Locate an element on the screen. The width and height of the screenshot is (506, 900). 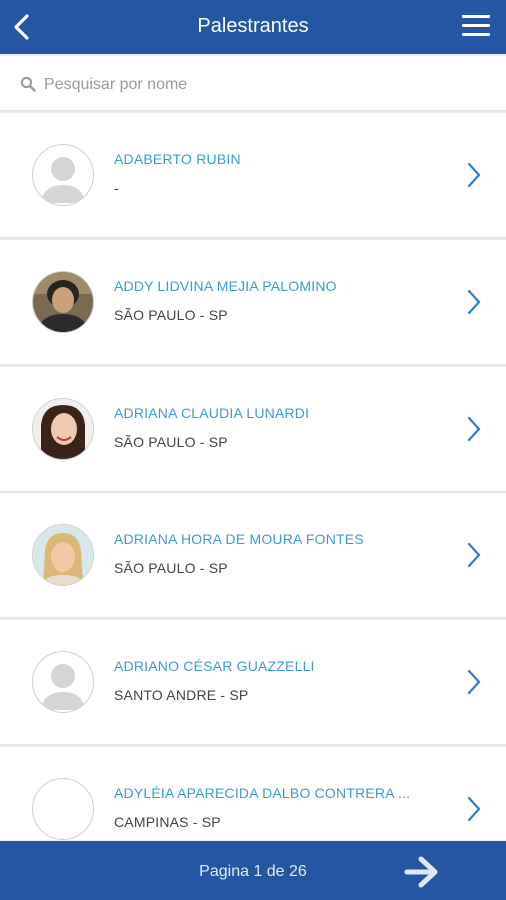
search-bar is located at coordinates (253, 83).